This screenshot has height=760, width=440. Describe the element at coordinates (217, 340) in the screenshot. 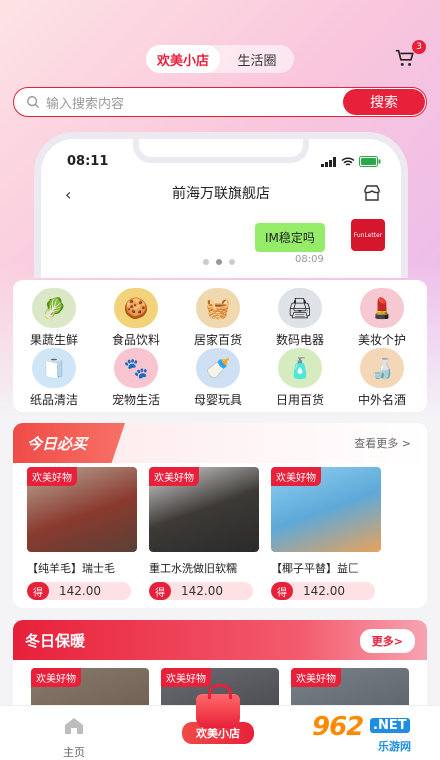

I see `category-label: 居家百货` at that location.